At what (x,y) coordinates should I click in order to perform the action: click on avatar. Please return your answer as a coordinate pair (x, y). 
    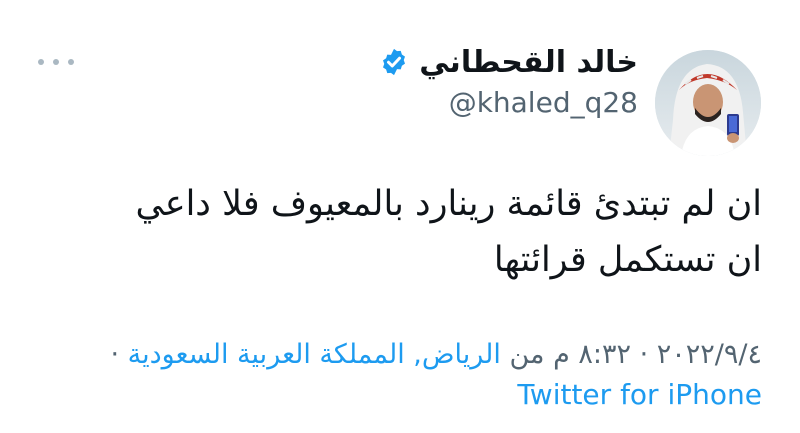
    Looking at the image, I should click on (708, 103).